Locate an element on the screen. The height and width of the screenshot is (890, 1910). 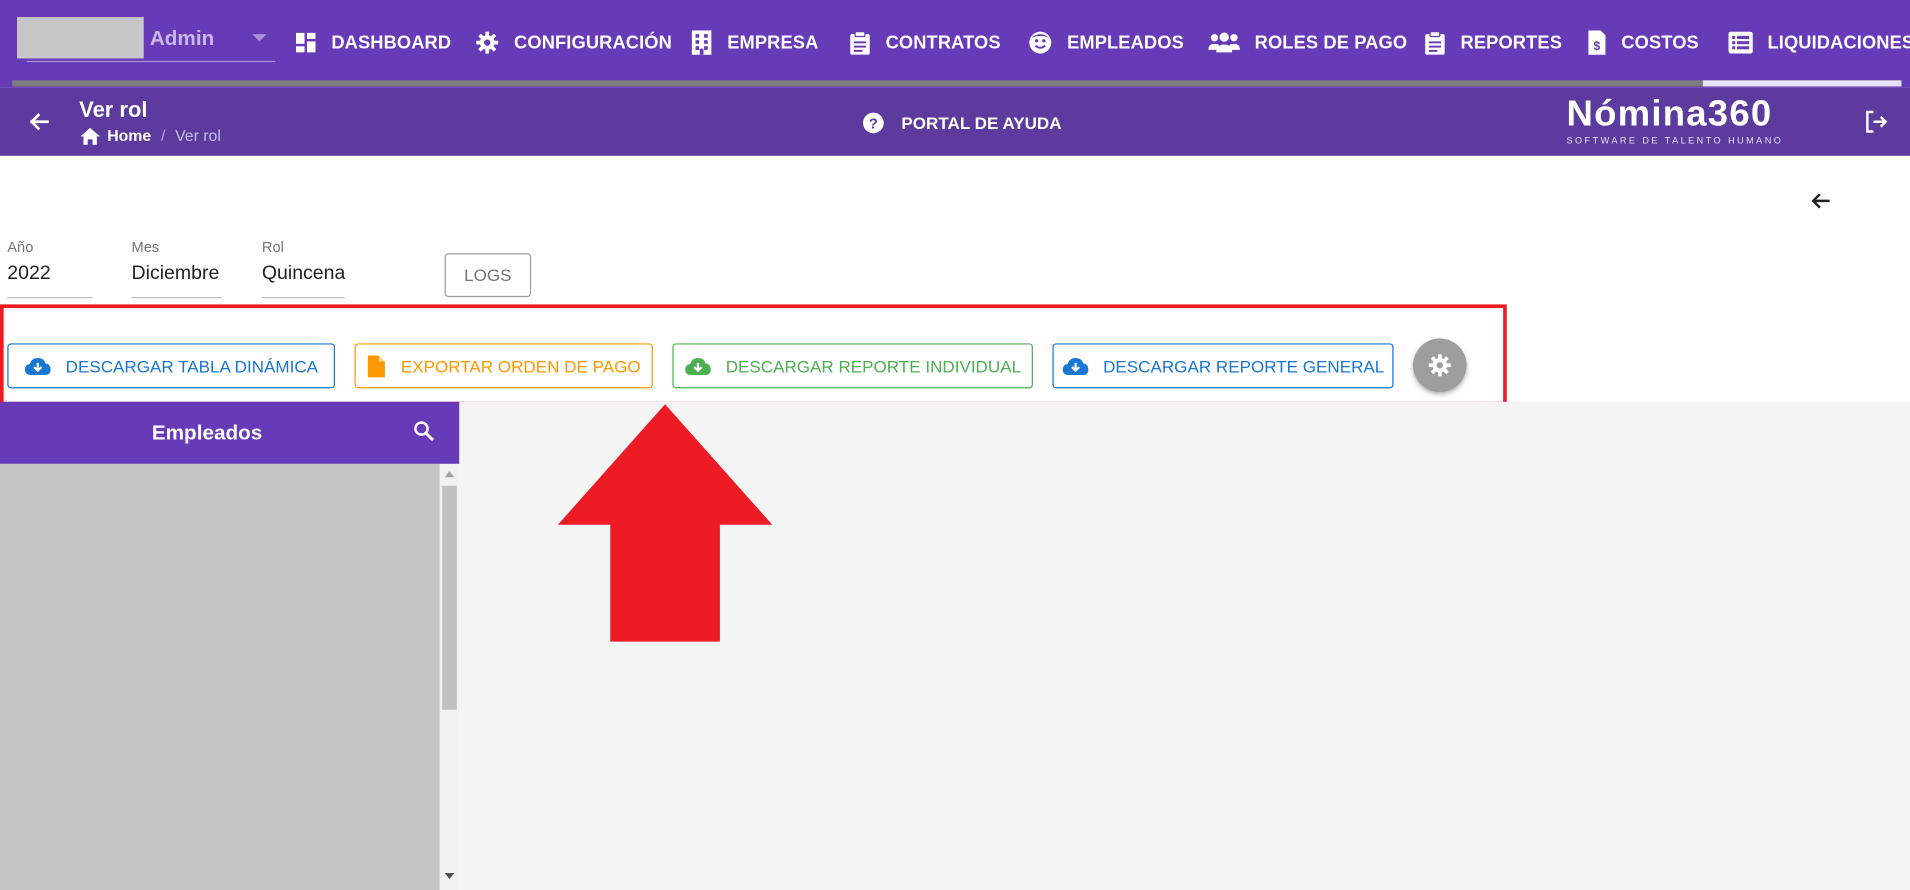
user-name: Admin is located at coordinates (182, 38).